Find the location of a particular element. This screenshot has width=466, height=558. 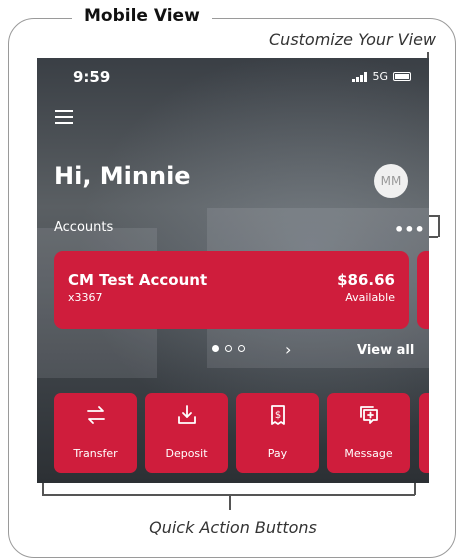

quick-actions-annotation: Quick Action Buttons is located at coordinates (233, 527).